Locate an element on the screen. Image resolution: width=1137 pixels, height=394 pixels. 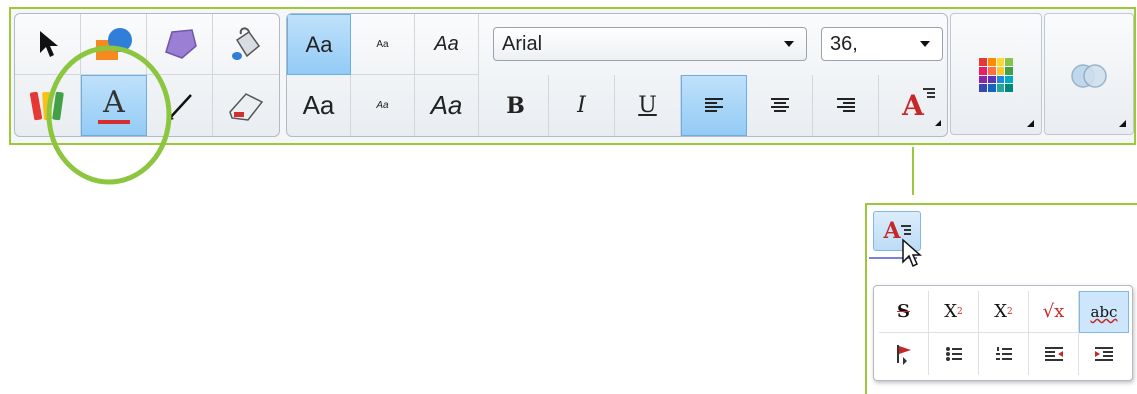
style-preset-3-label: Aa is located at coordinates (446, 43).